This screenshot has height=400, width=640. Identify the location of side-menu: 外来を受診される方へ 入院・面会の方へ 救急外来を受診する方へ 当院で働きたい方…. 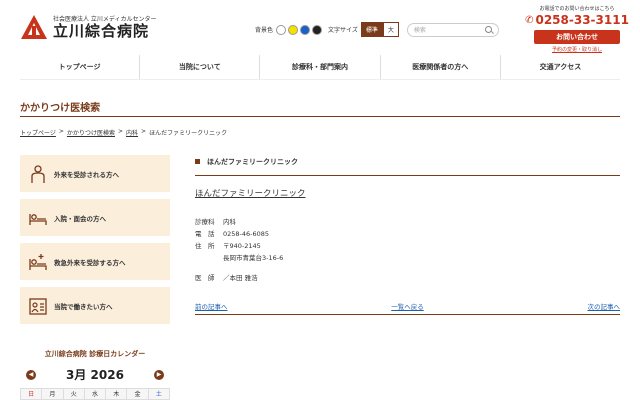
(95, 243).